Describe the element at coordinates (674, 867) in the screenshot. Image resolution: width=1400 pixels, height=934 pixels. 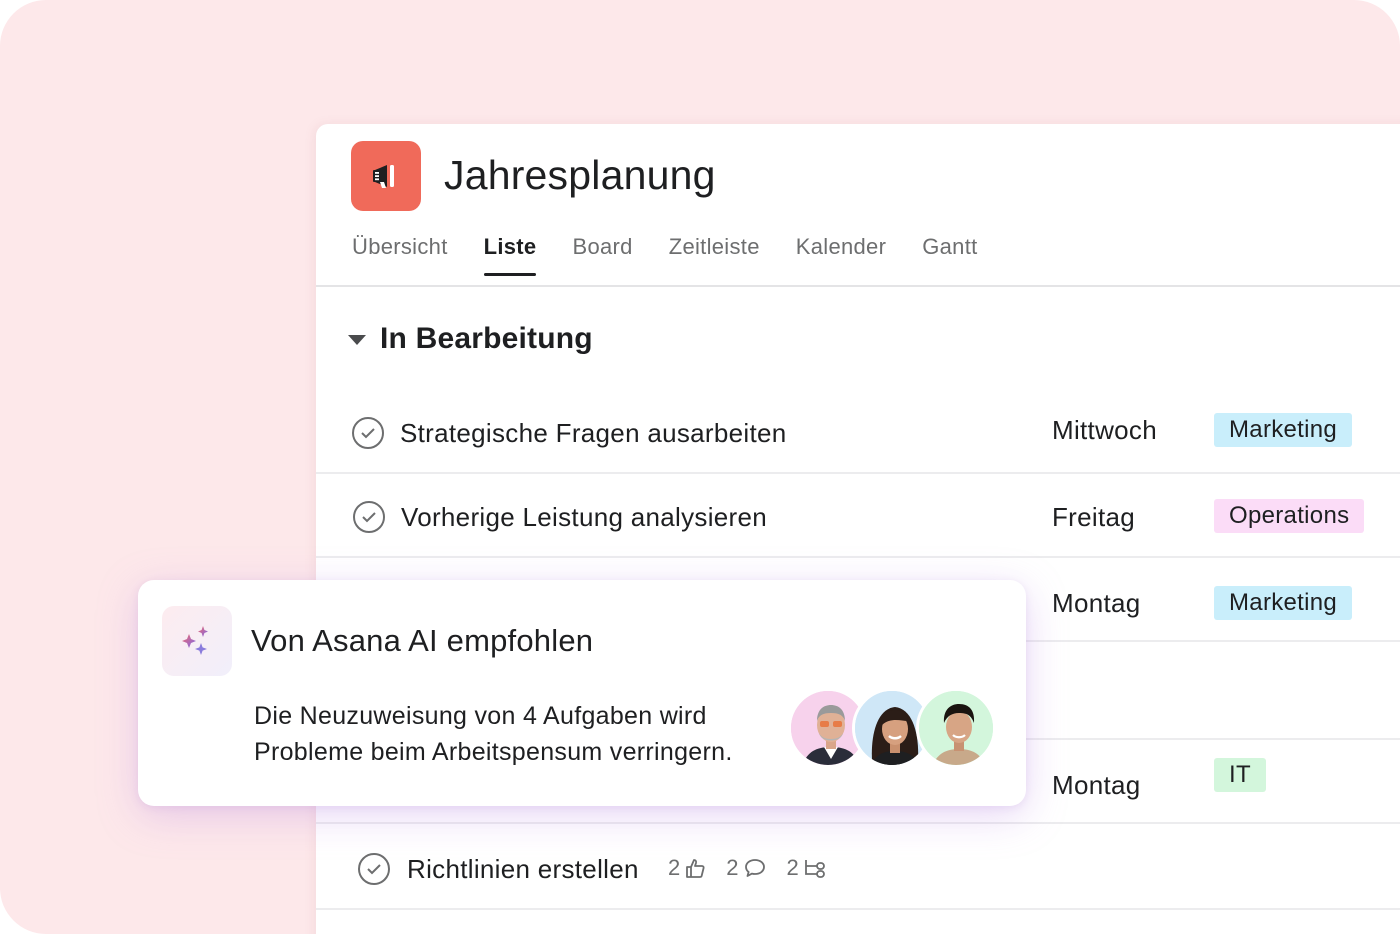
I see `likes-count-value: 2` at that location.